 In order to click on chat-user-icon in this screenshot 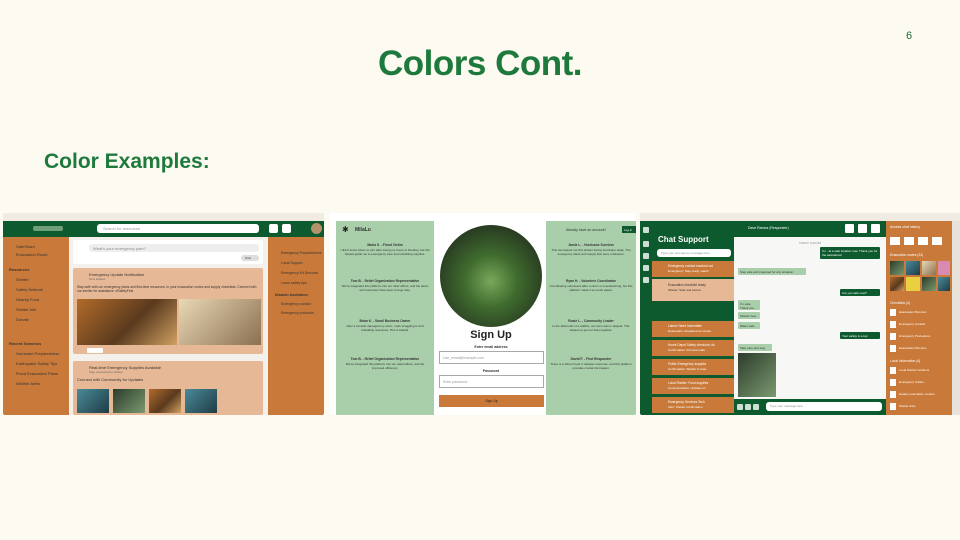, I will do `click(646, 280)`.